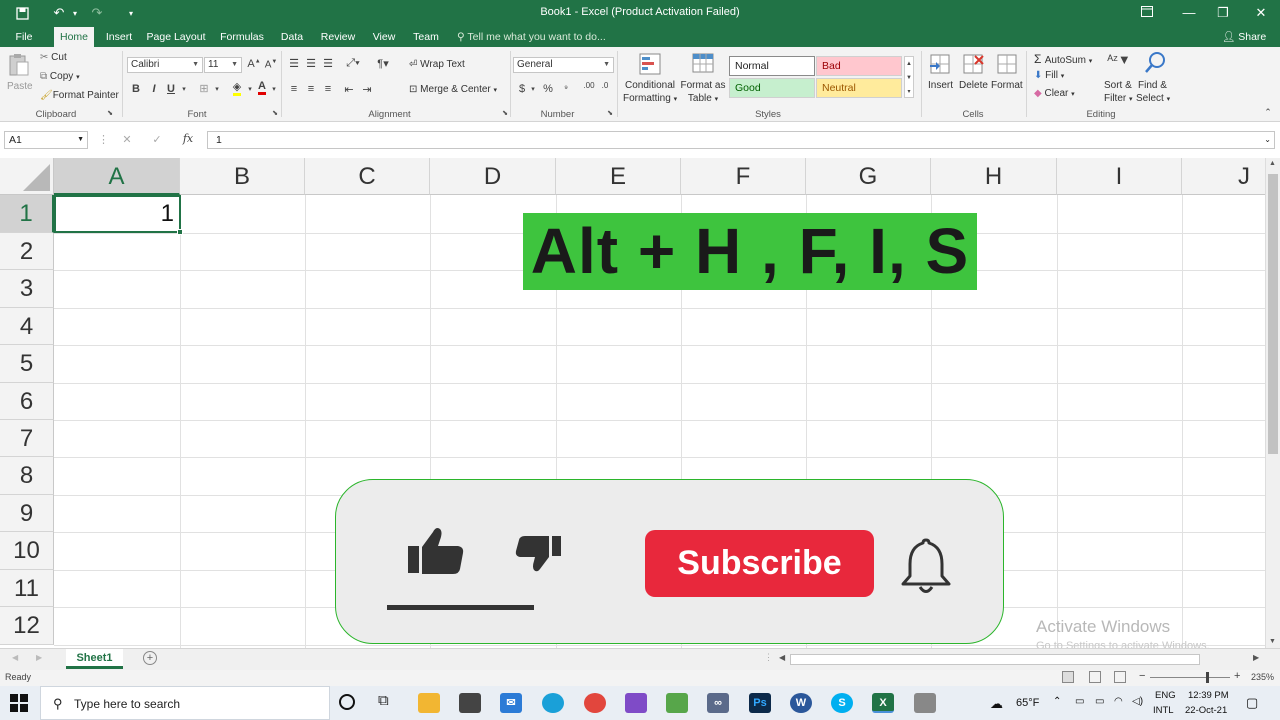  Describe the element at coordinates (367, 176) in the screenshot. I see `column-header-c: C` at that location.